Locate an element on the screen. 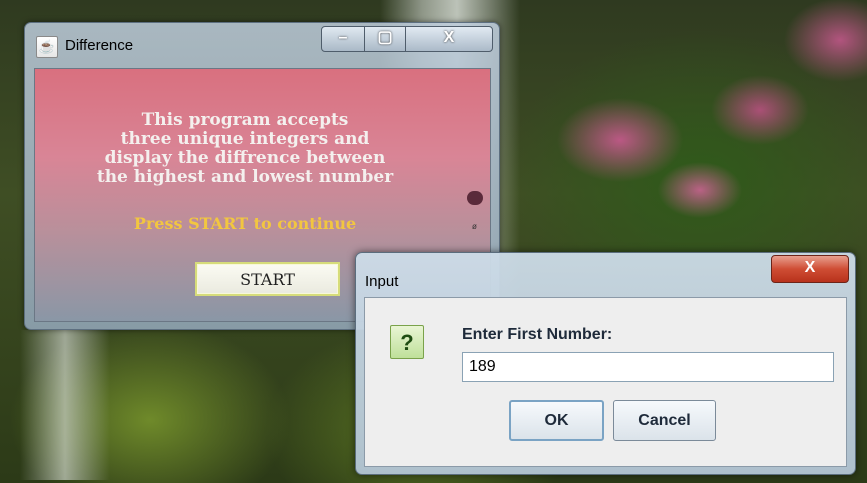 The width and height of the screenshot is (867, 483). minimize-button: – is located at coordinates (343, 39).